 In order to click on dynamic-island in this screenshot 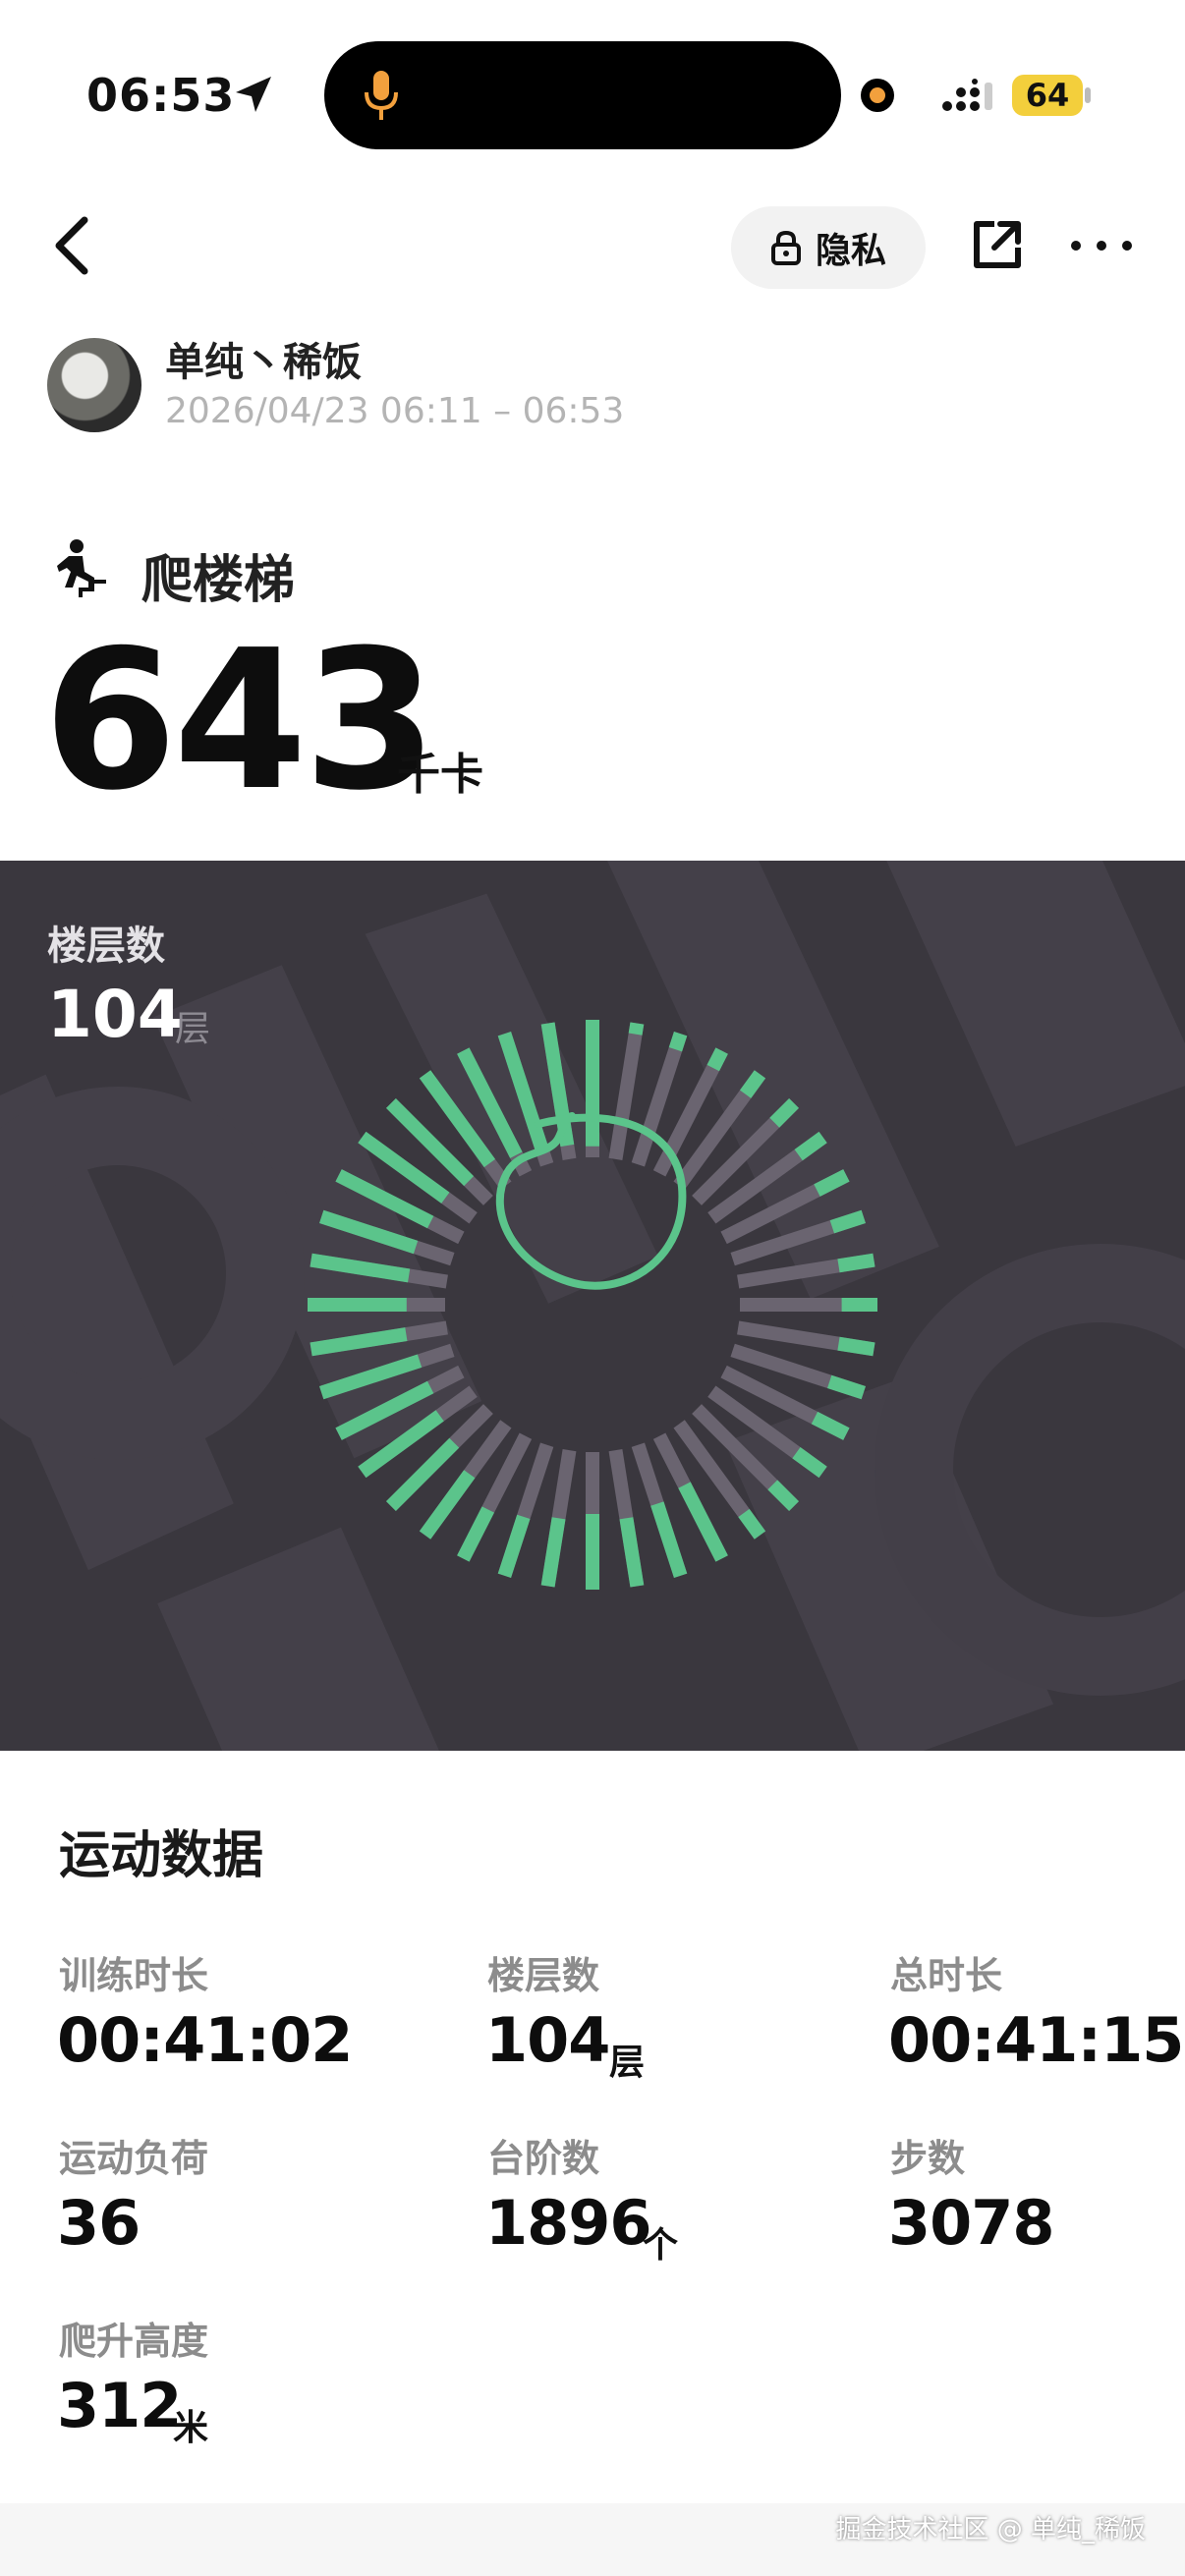, I will do `click(583, 95)`.